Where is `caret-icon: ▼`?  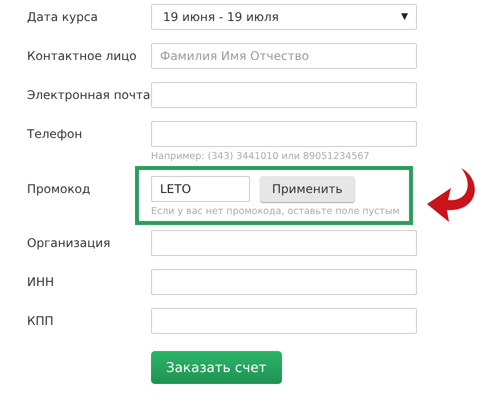 caret-icon: ▼ is located at coordinates (404, 17).